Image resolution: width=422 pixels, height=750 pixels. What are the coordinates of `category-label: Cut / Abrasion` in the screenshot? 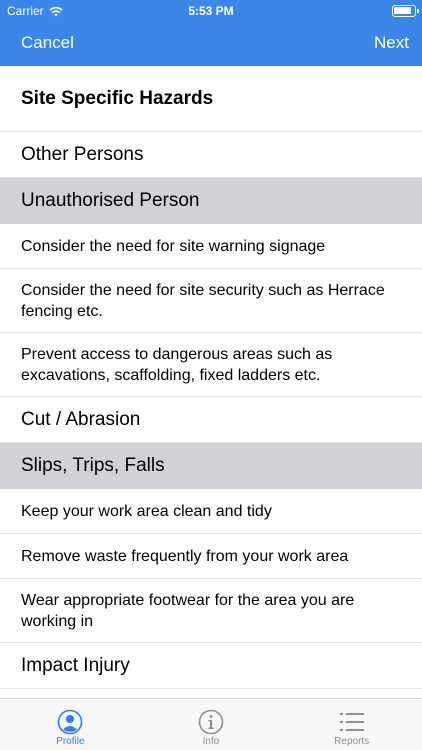 It's located at (81, 419).